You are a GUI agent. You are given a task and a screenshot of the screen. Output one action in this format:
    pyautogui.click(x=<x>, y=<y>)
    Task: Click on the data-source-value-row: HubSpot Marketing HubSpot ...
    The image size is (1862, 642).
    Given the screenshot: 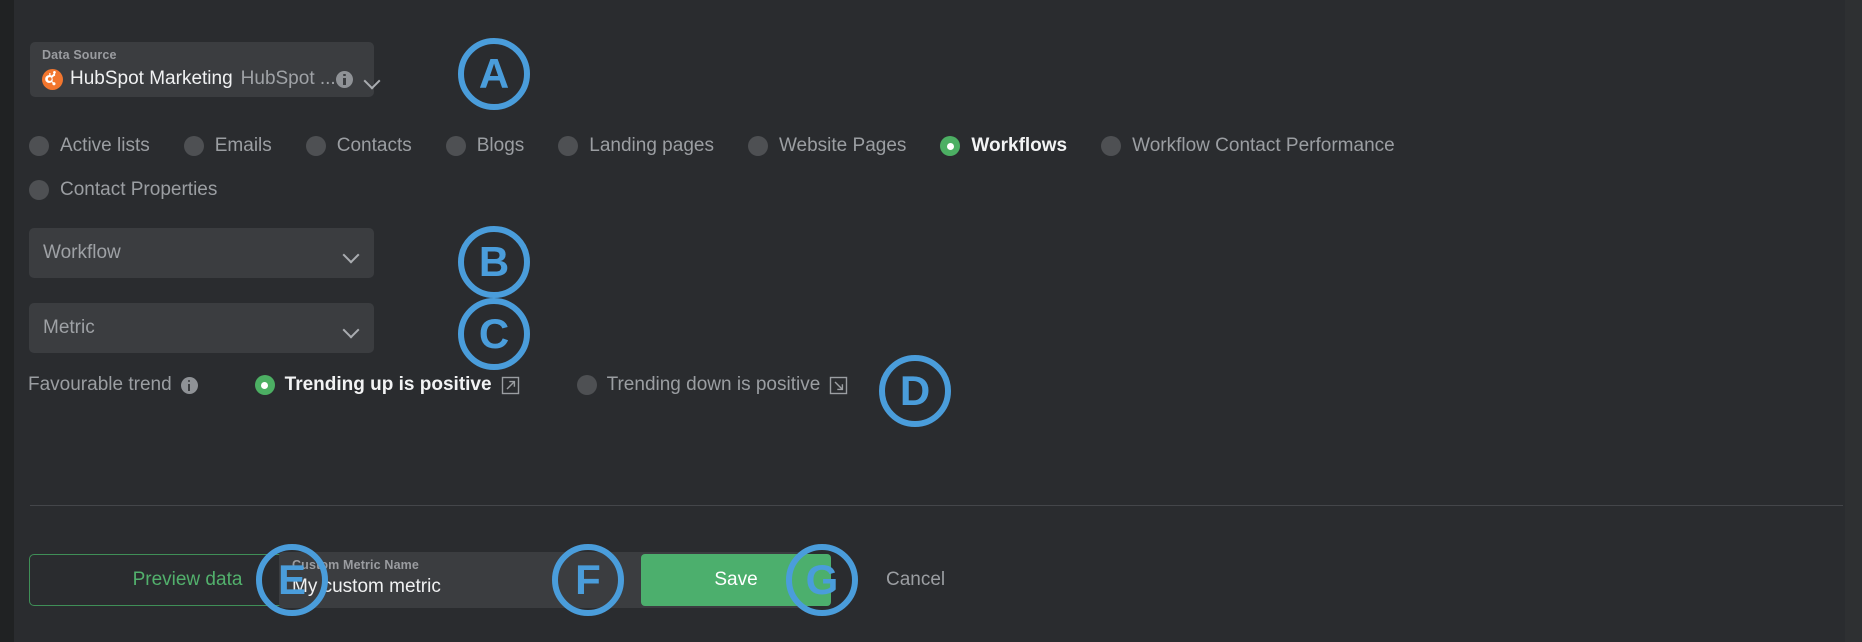 What is the action you would take?
    pyautogui.click(x=203, y=79)
    